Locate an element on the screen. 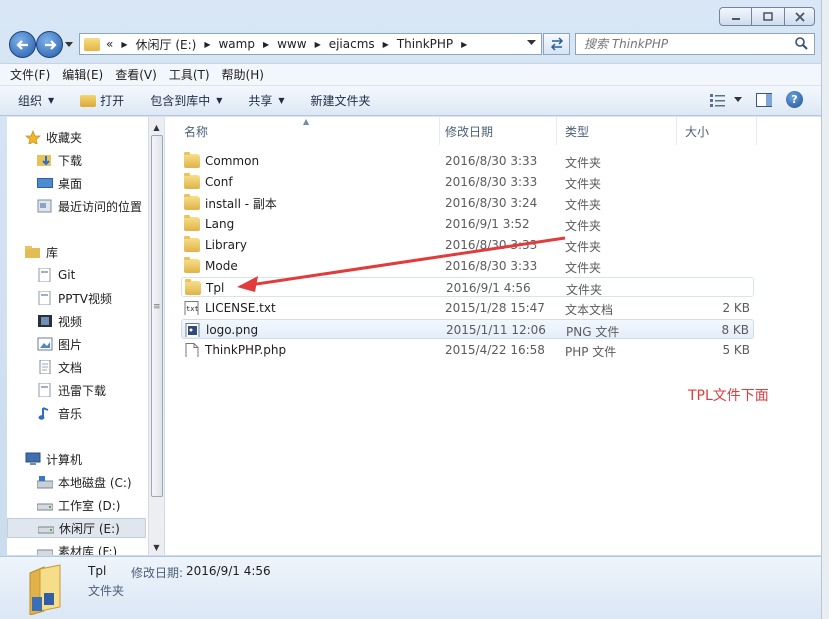  menu-file: 文件(F) is located at coordinates (30, 74).